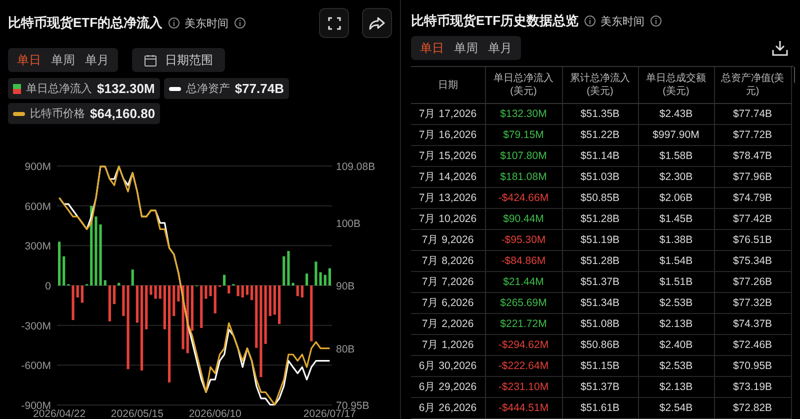 The image size is (800, 419). I want to click on date-cell: 7月 17,2026, so click(448, 114).